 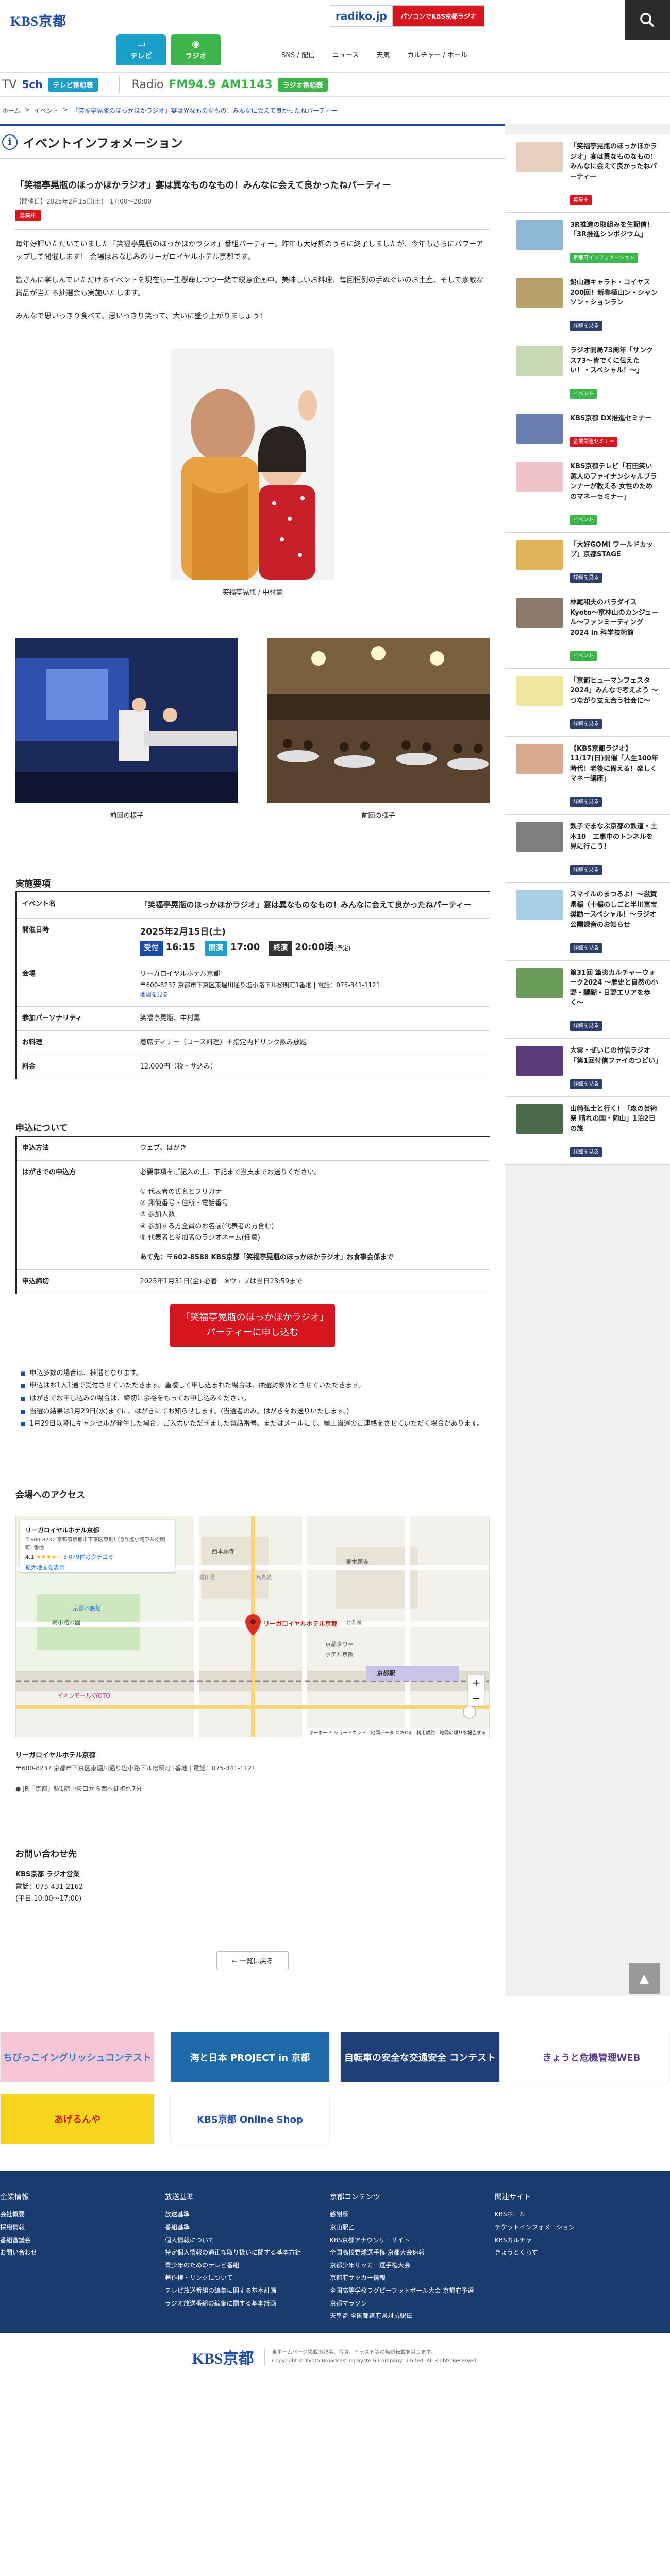 I want to click on banner-umi-project: 海と日本 PROJECT in 京都, so click(x=250, y=2057).